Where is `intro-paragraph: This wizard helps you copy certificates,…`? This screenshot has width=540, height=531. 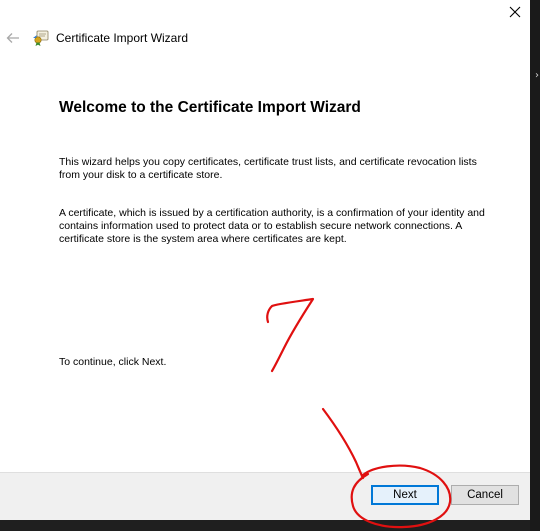 intro-paragraph: This wizard helps you copy certificates,… is located at coordinates (268, 168).